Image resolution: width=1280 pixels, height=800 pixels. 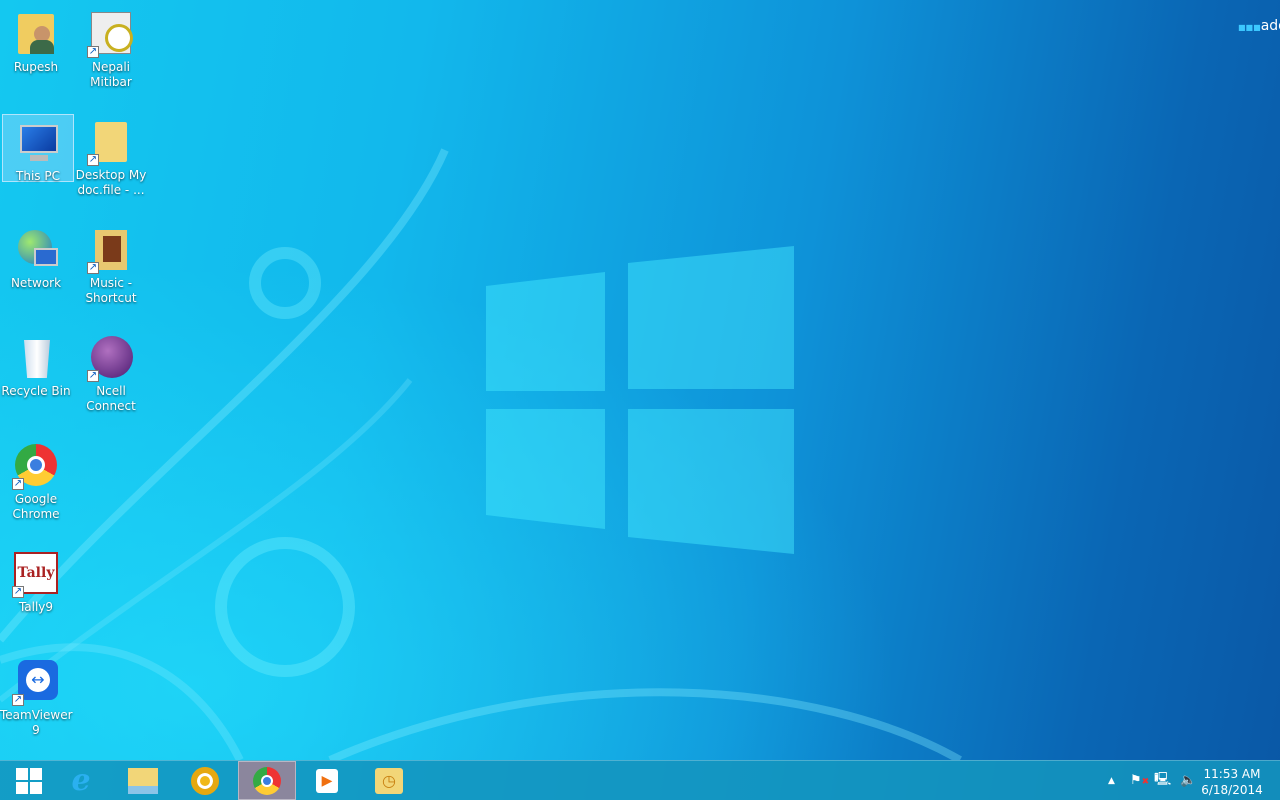 I want to click on desktop-icon-teamviewer: ↔ ↗ TeamViewer 9, so click(x=36, y=696).